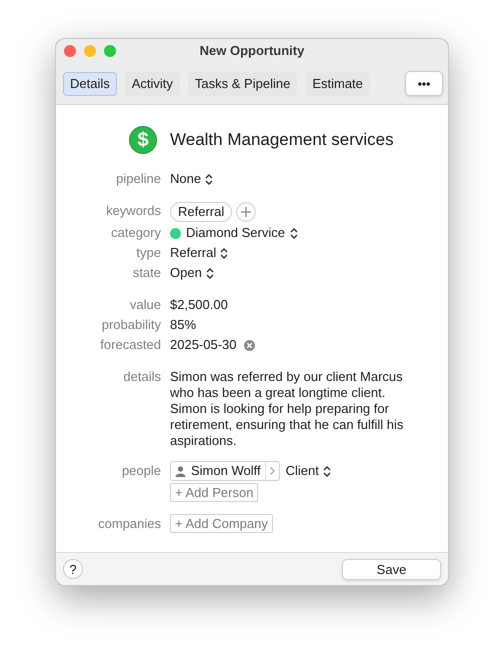  I want to click on help-button: ?, so click(73, 569).